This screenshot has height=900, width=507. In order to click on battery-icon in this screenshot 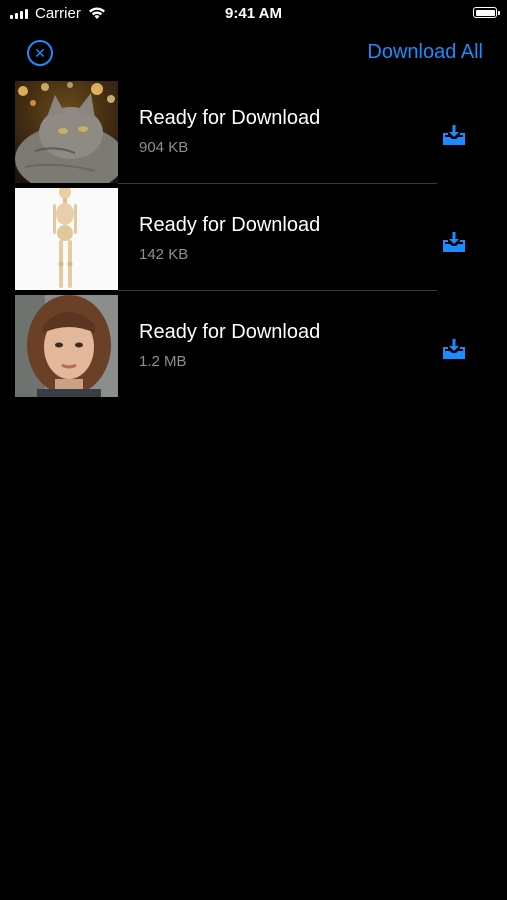, I will do `click(486, 12)`.